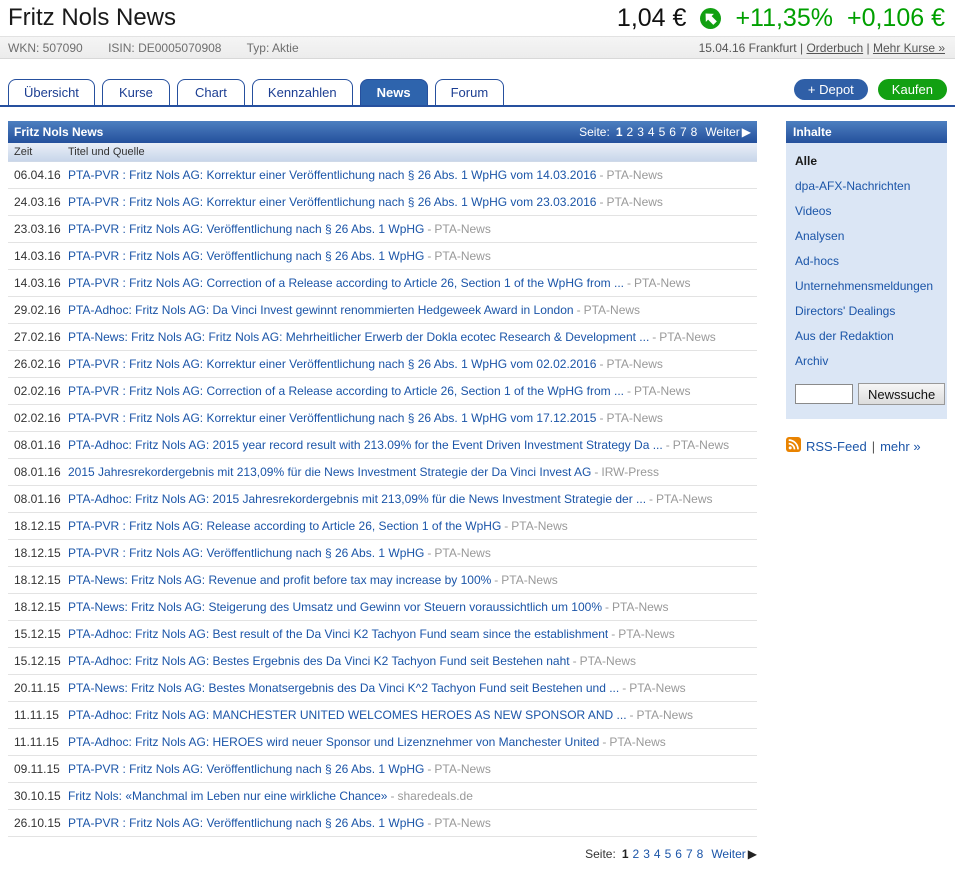  I want to click on tab-chart: Chart, so click(210, 92).